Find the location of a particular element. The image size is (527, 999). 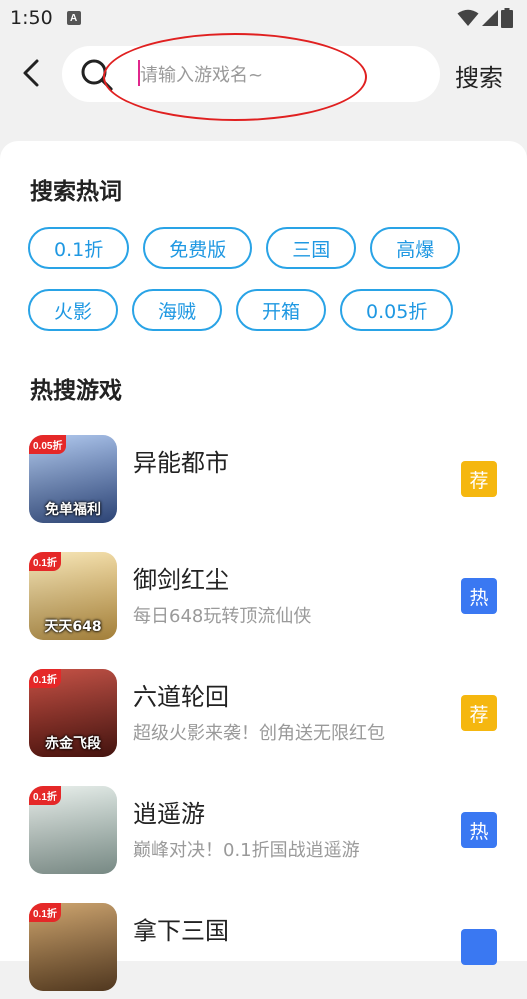

game-list-item: 0.1折 逍遥游 巅峰对决！0.1折国战逍遥游 热 is located at coordinates (263, 834).